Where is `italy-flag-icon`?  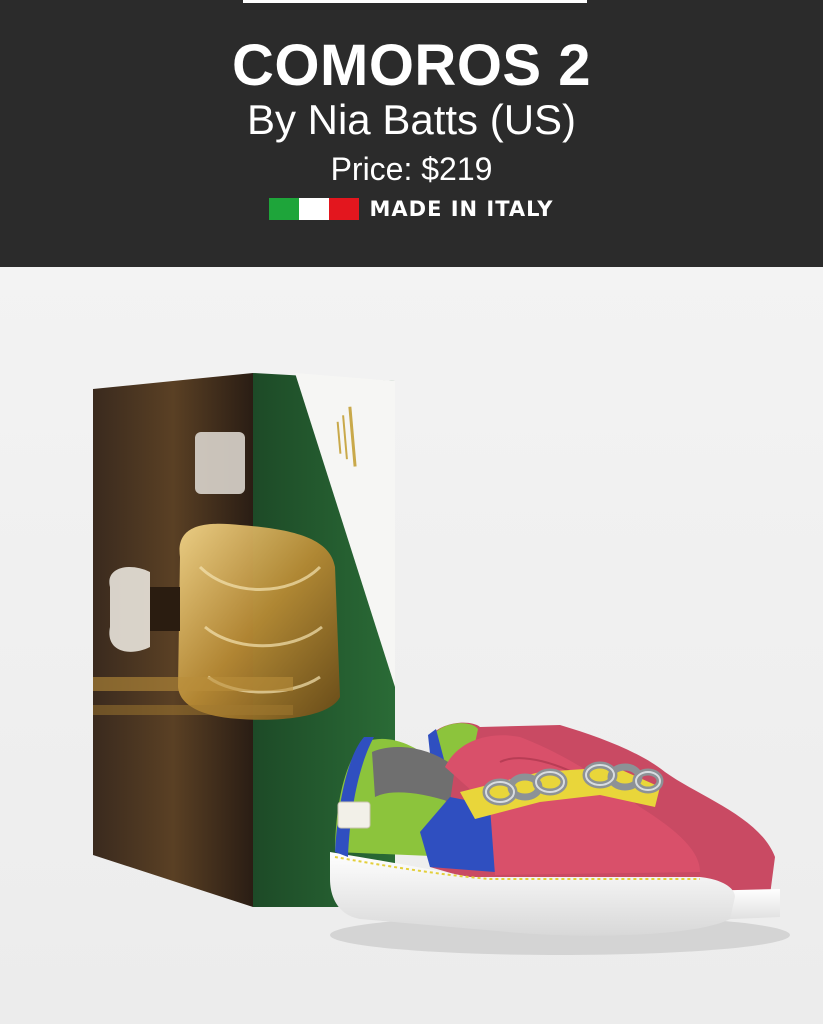 italy-flag-icon is located at coordinates (314, 209).